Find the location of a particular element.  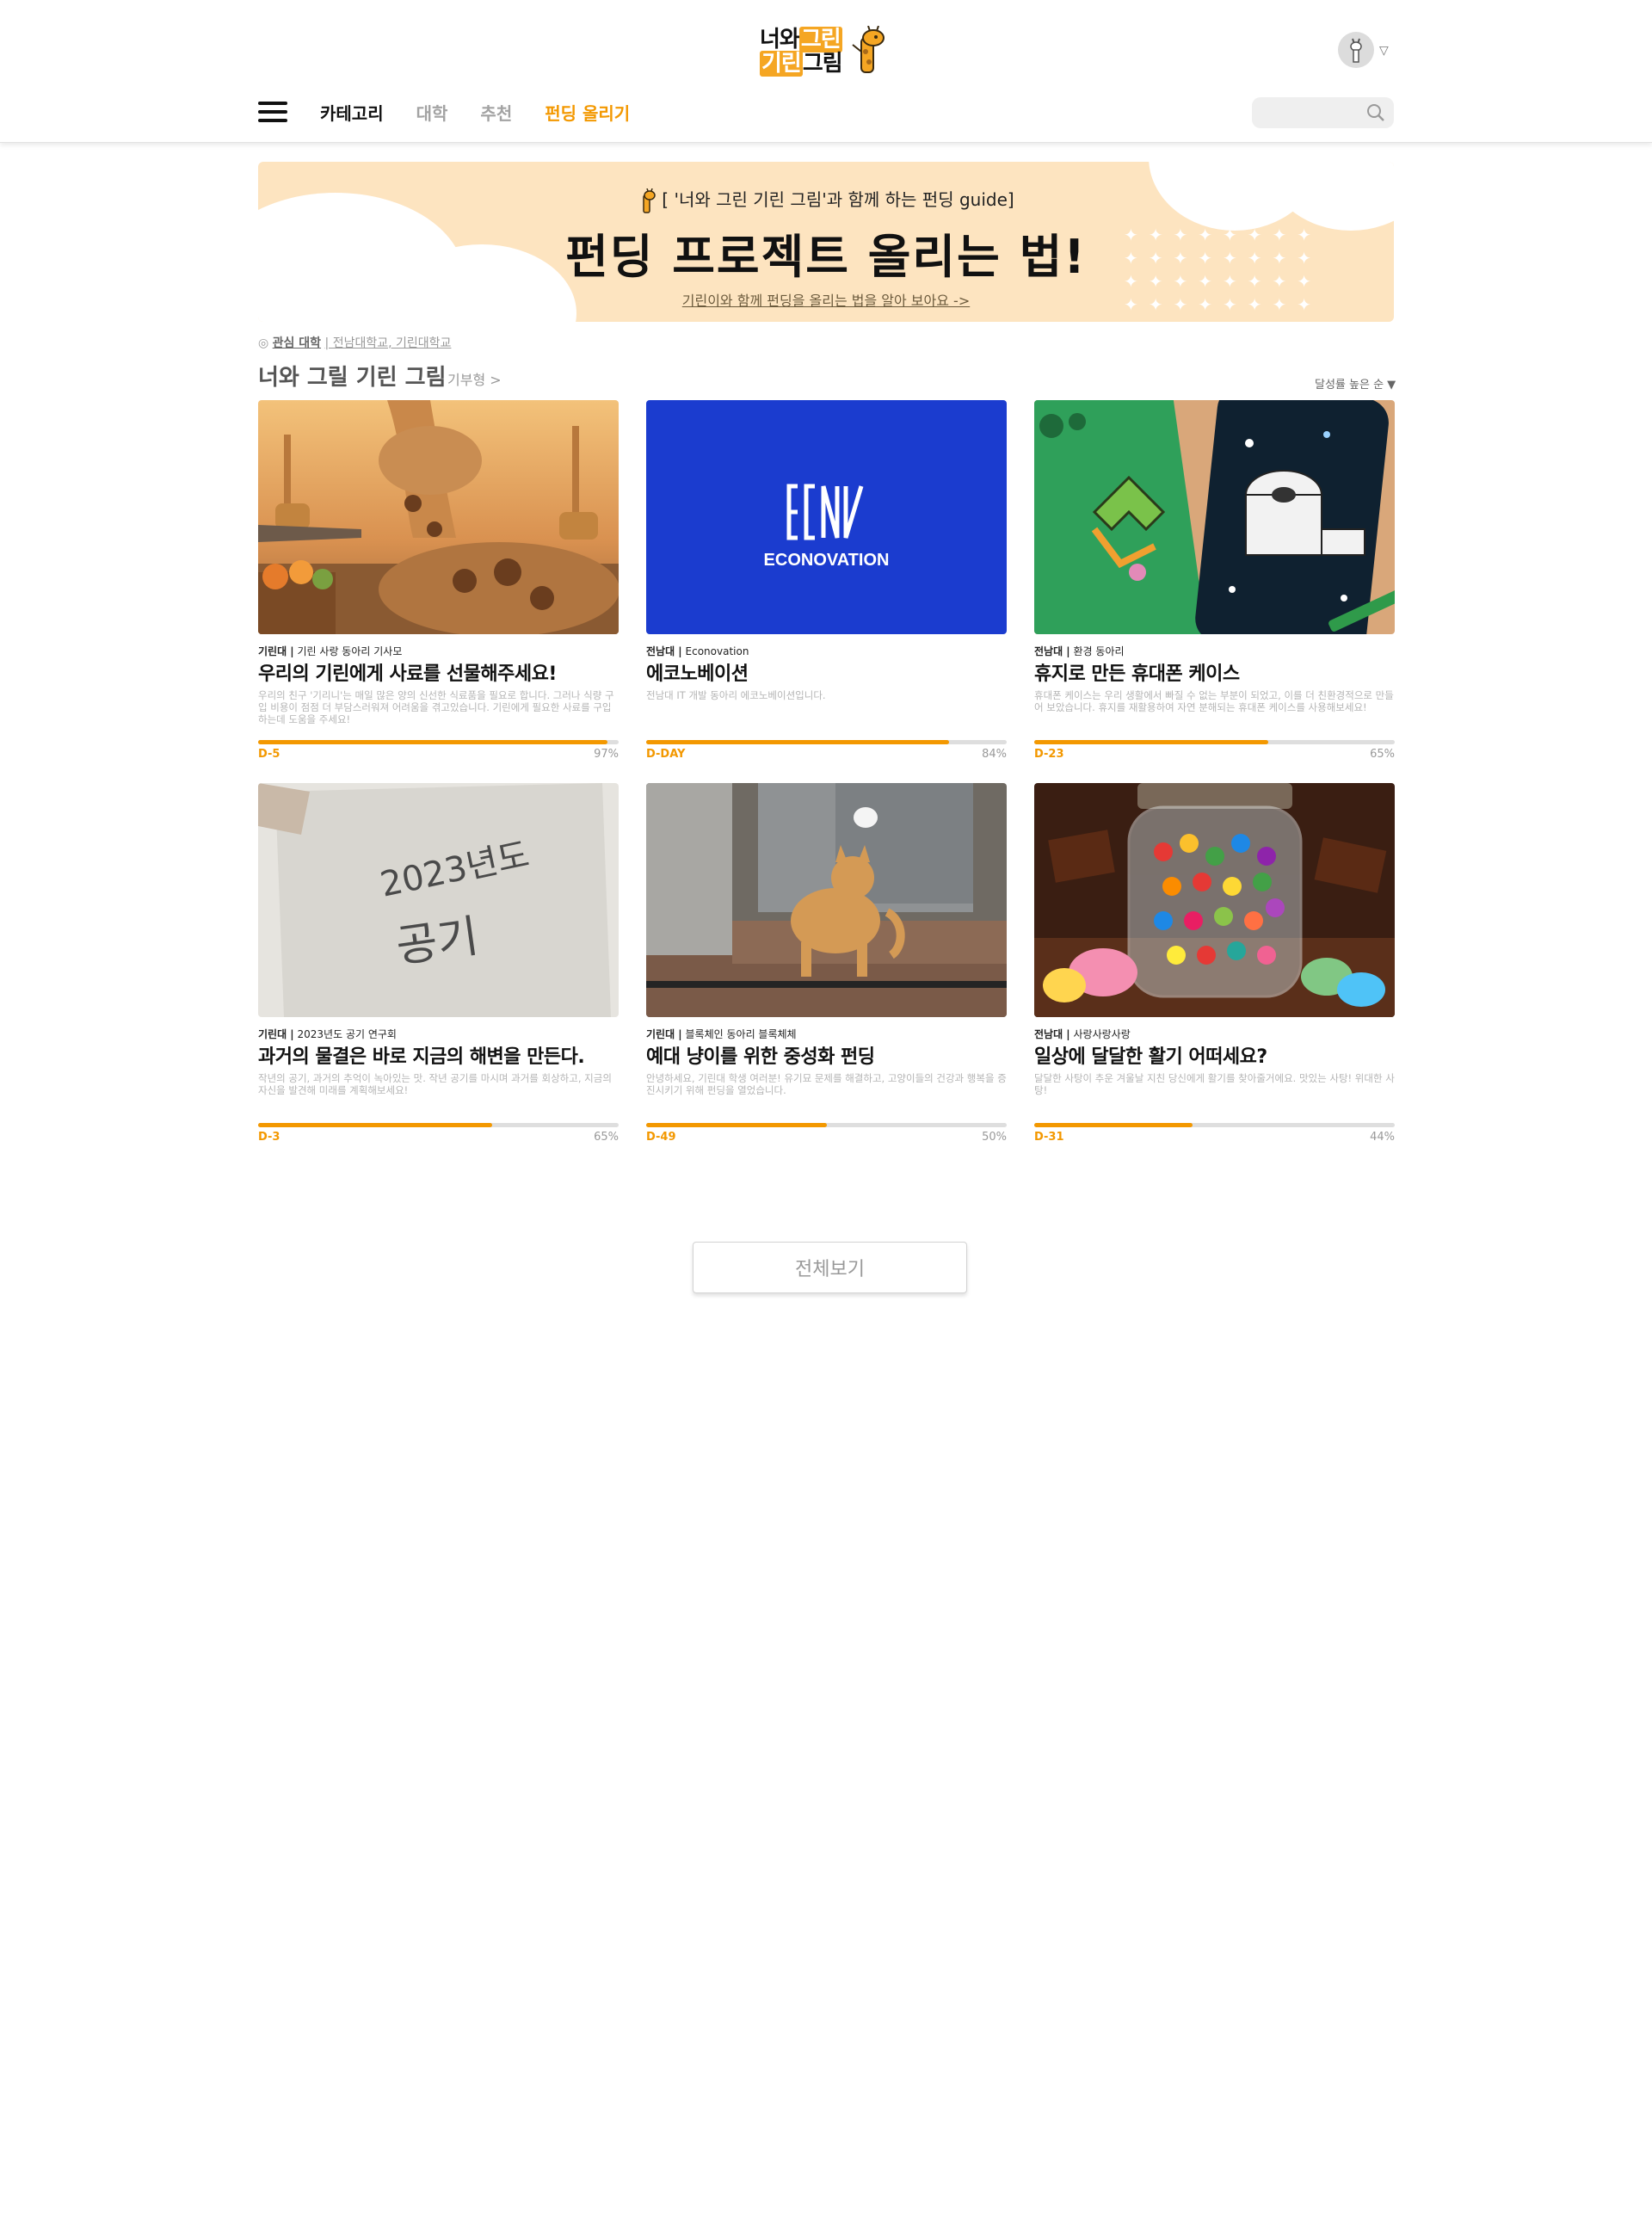

card-title: 일상에 달달한 활기 어떠세요? is located at coordinates (1219, 1055).